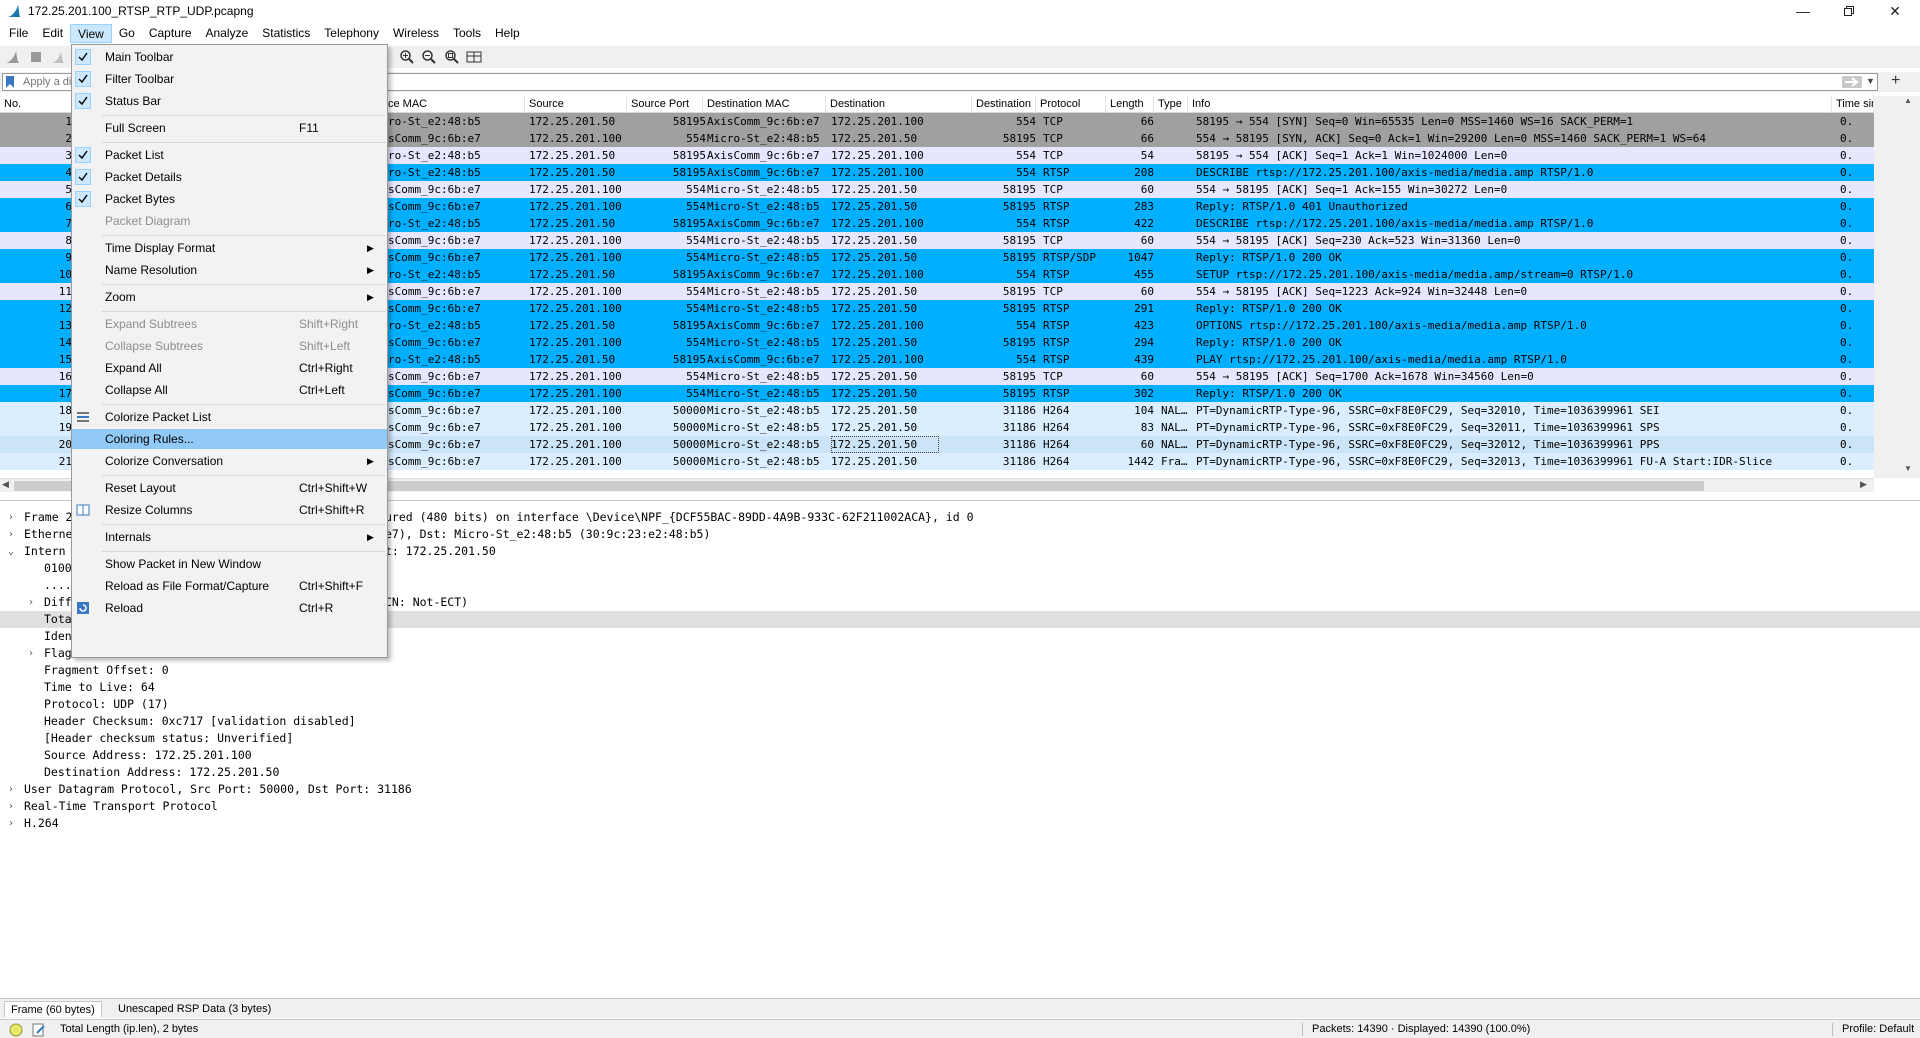 The width and height of the screenshot is (1920, 1038). I want to click on view-menu-item-reset-layout: Reset Layout Ctrl+Shift+W, so click(229, 488).